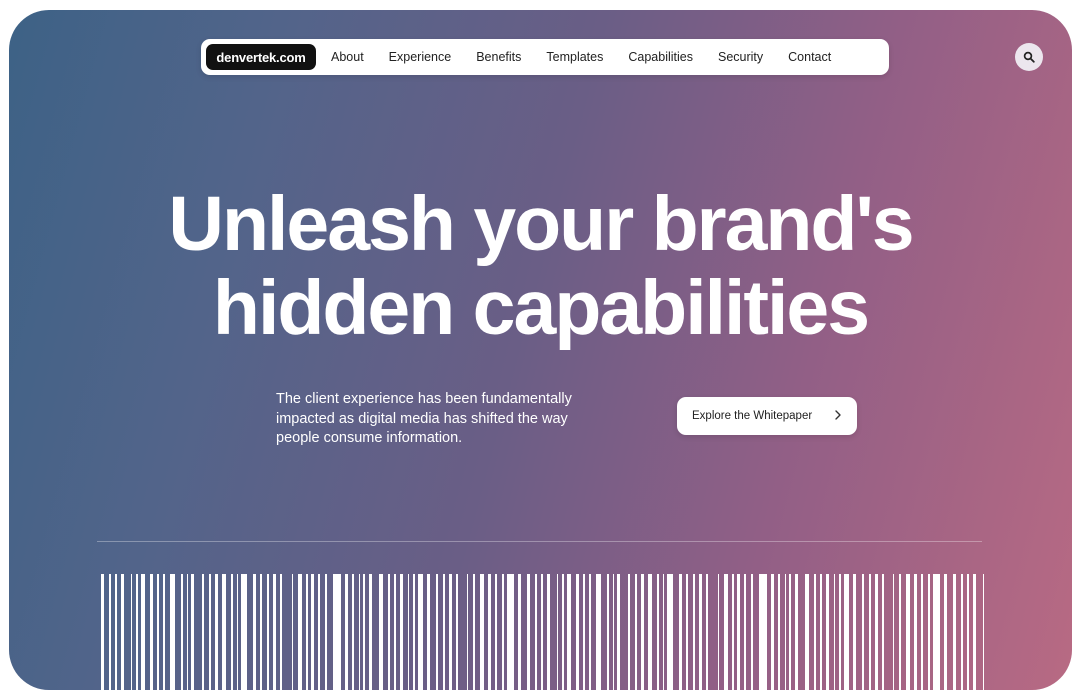  Describe the element at coordinates (752, 416) in the screenshot. I see `cta-label: Explore the Whitepaper` at that location.